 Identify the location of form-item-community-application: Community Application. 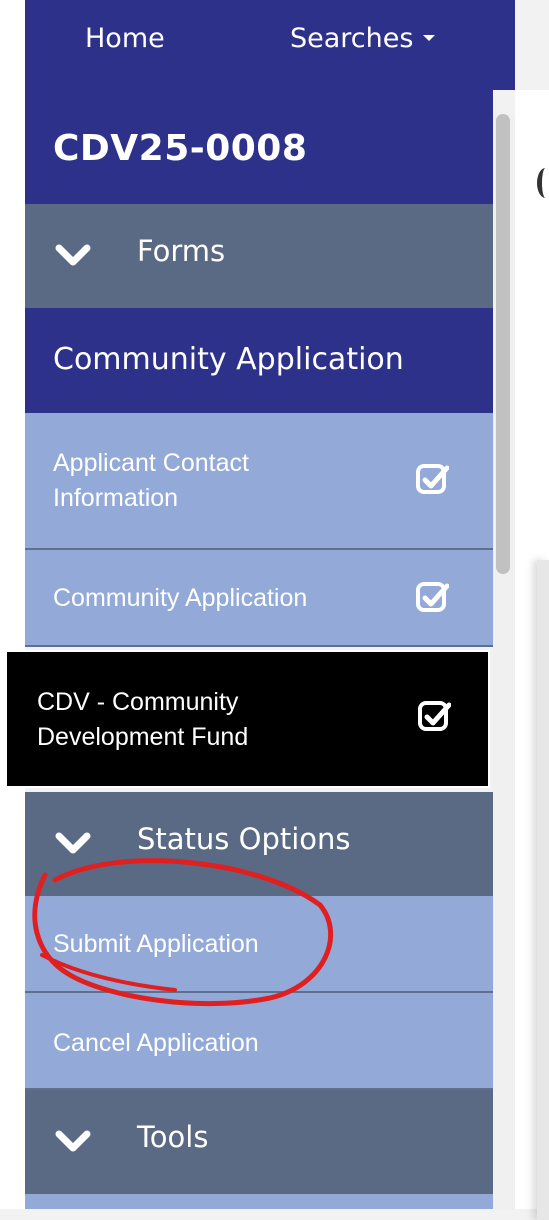
(259, 598).